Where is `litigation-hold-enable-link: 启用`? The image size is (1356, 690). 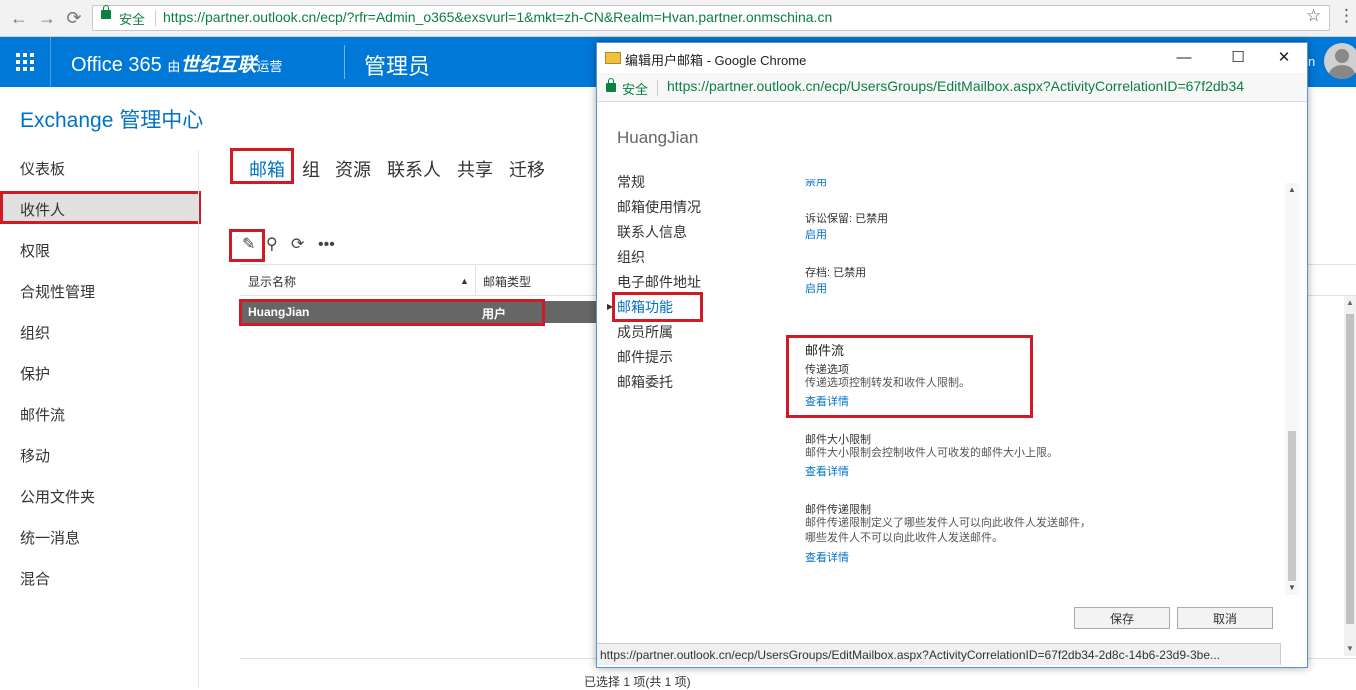 litigation-hold-enable-link: 启用 is located at coordinates (816, 234).